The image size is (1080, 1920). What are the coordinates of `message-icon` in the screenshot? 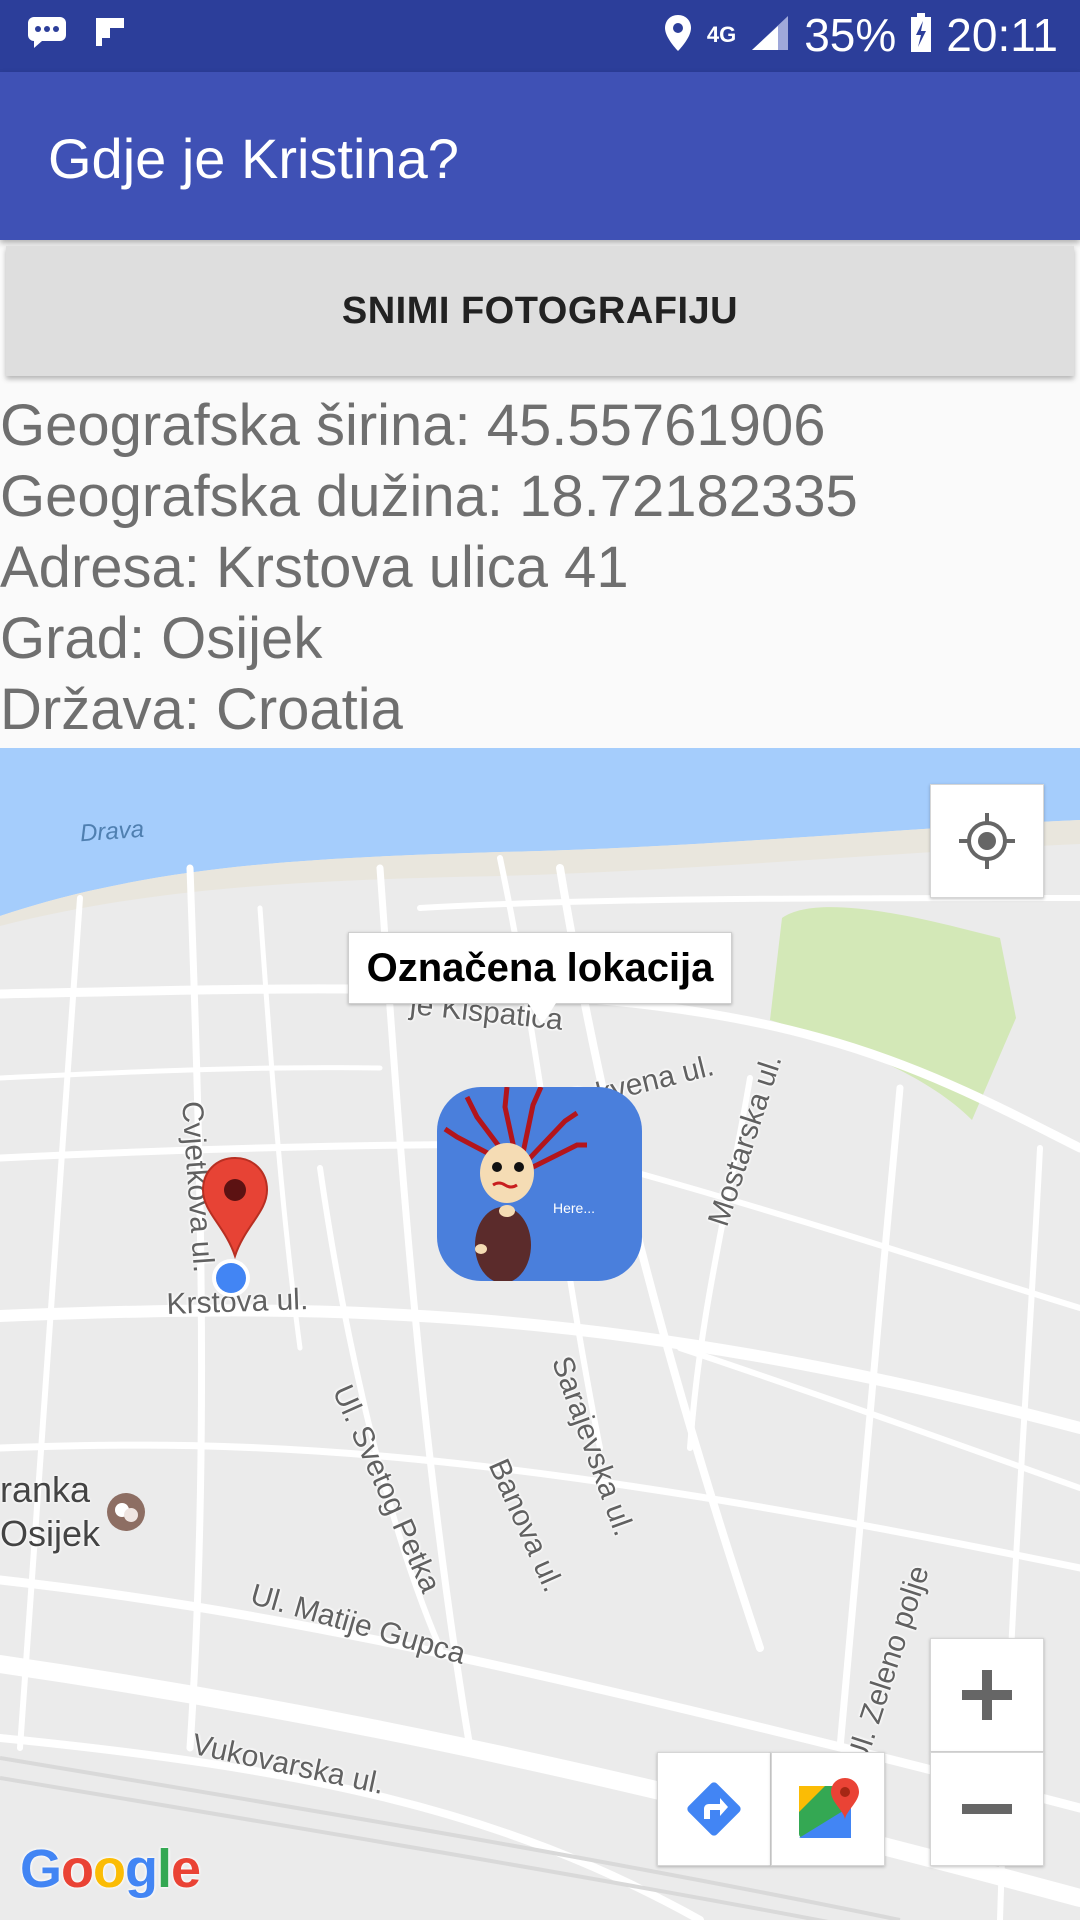 It's located at (47, 34).